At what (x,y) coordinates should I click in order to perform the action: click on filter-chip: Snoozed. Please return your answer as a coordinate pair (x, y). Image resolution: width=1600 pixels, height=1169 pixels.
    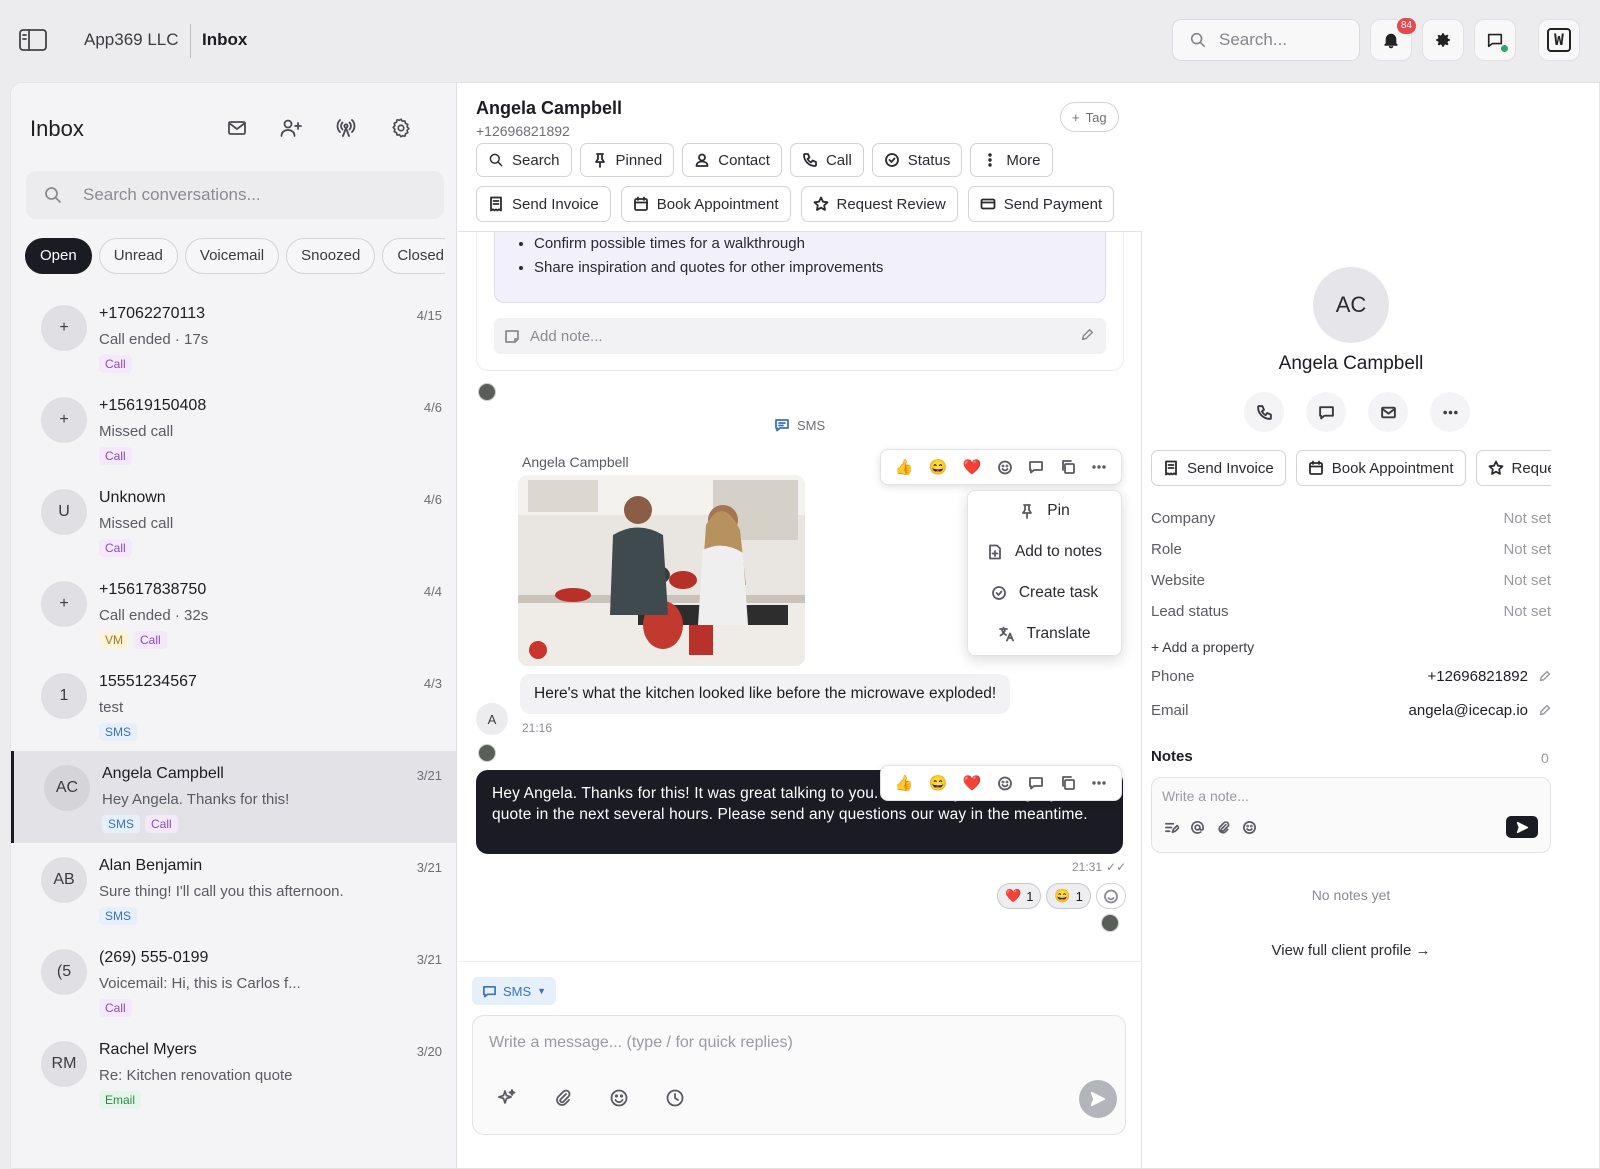
    Looking at the image, I should click on (331, 256).